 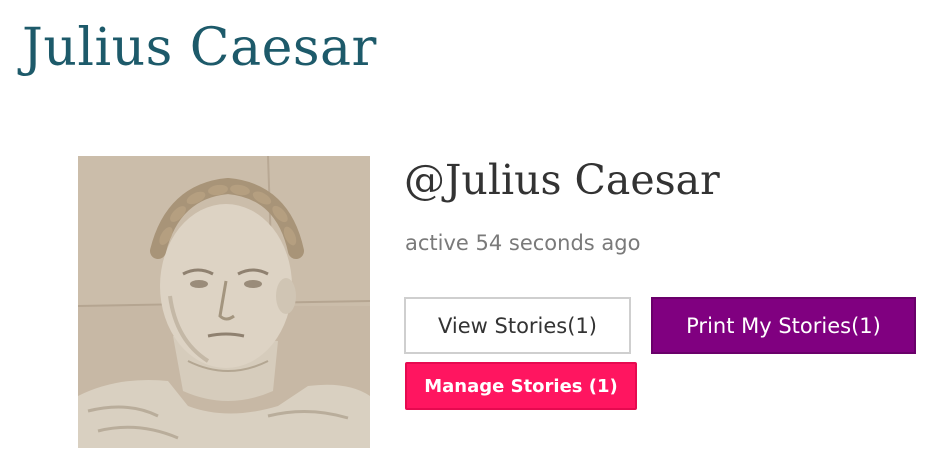 What do you see at coordinates (783, 325) in the screenshot?
I see `print-my-stories-button: Print My Stories(1)` at bounding box center [783, 325].